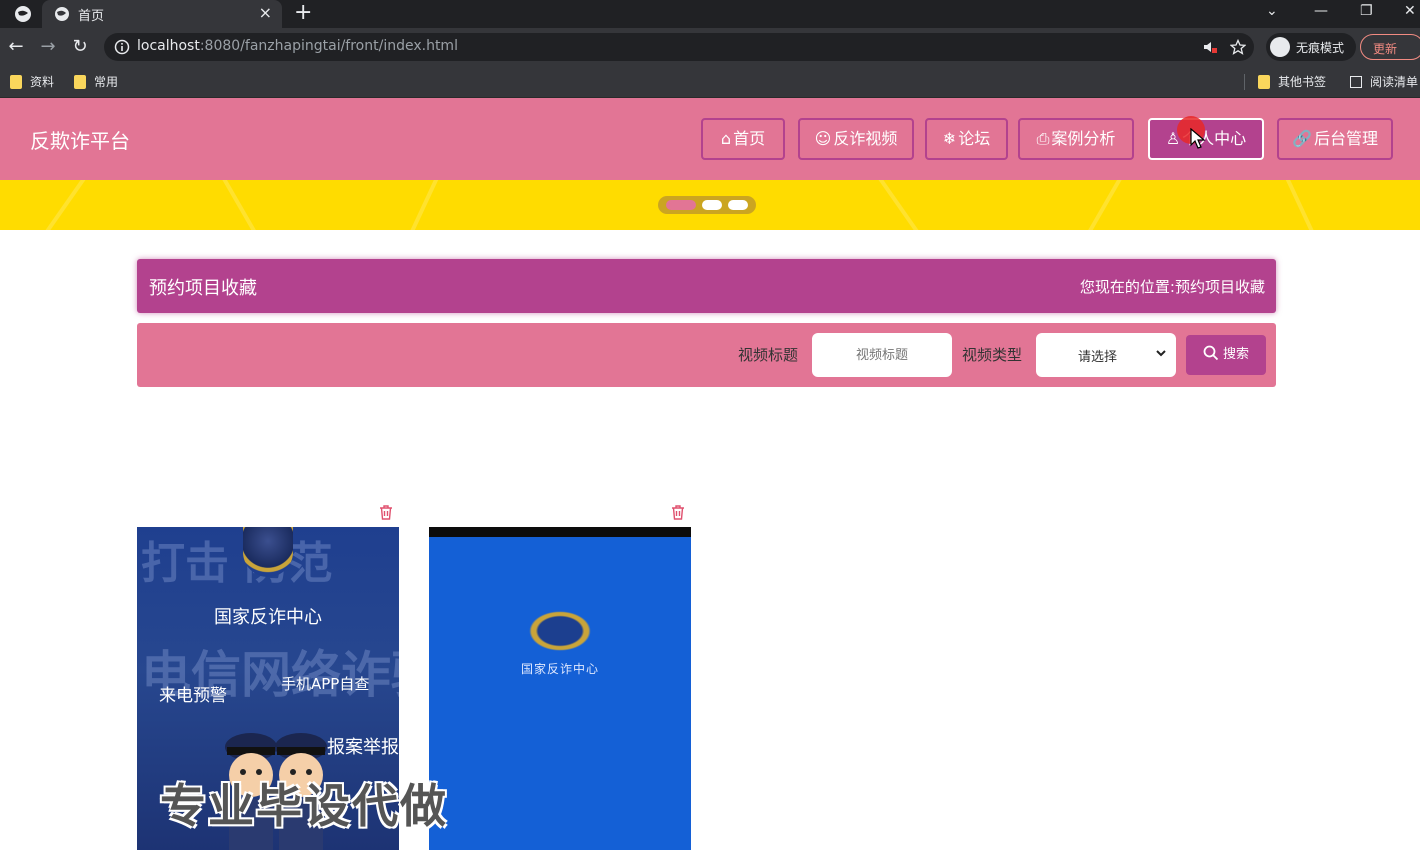 This screenshot has height=850, width=1420. What do you see at coordinates (91, 16) in the screenshot?
I see `tab-title: 首页` at bounding box center [91, 16].